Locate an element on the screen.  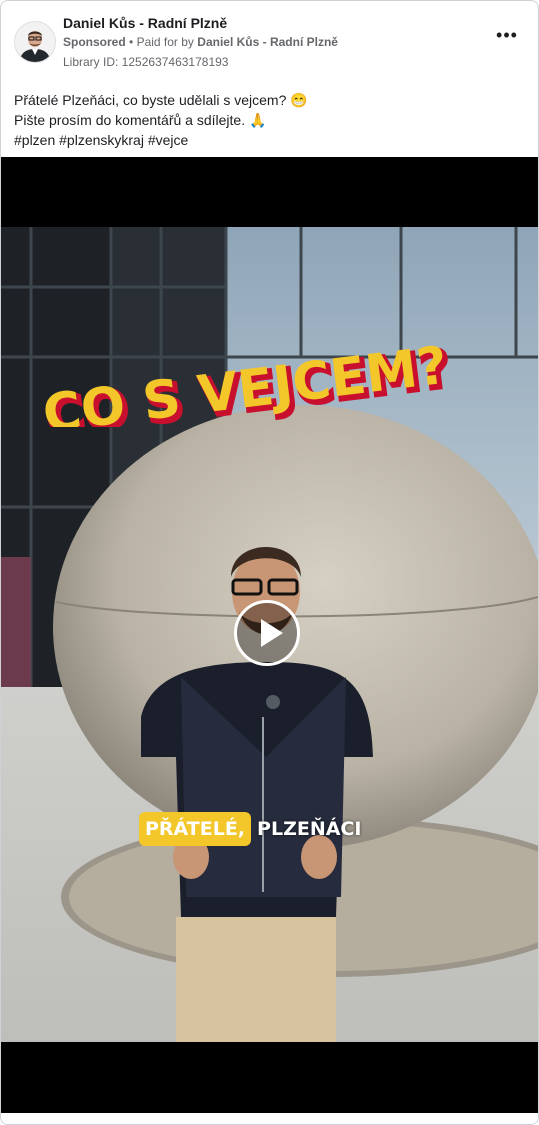
video-subtitle-overlay: PŘÁTELÉ, PLZEŇÁCI is located at coordinates (250, 830).